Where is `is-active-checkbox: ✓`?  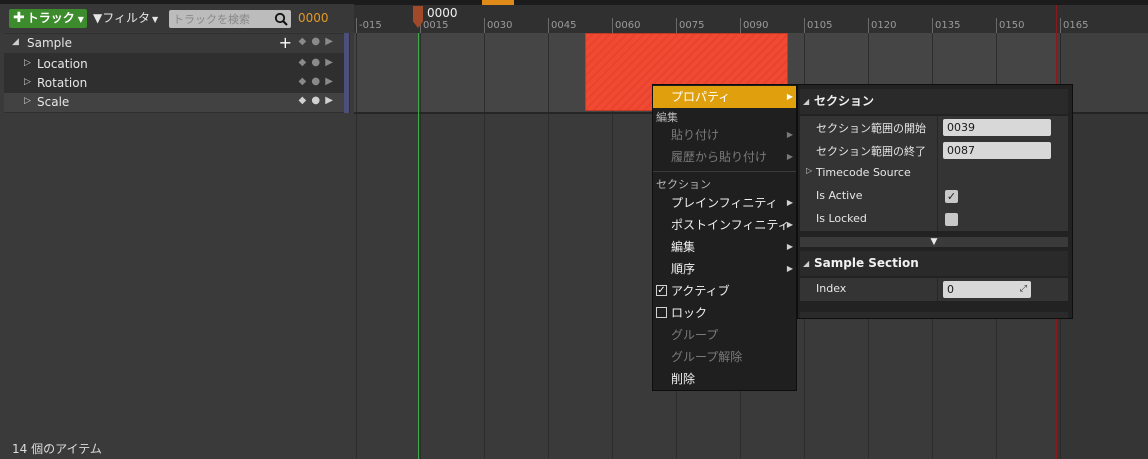 is-active-checkbox: ✓ is located at coordinates (951, 196).